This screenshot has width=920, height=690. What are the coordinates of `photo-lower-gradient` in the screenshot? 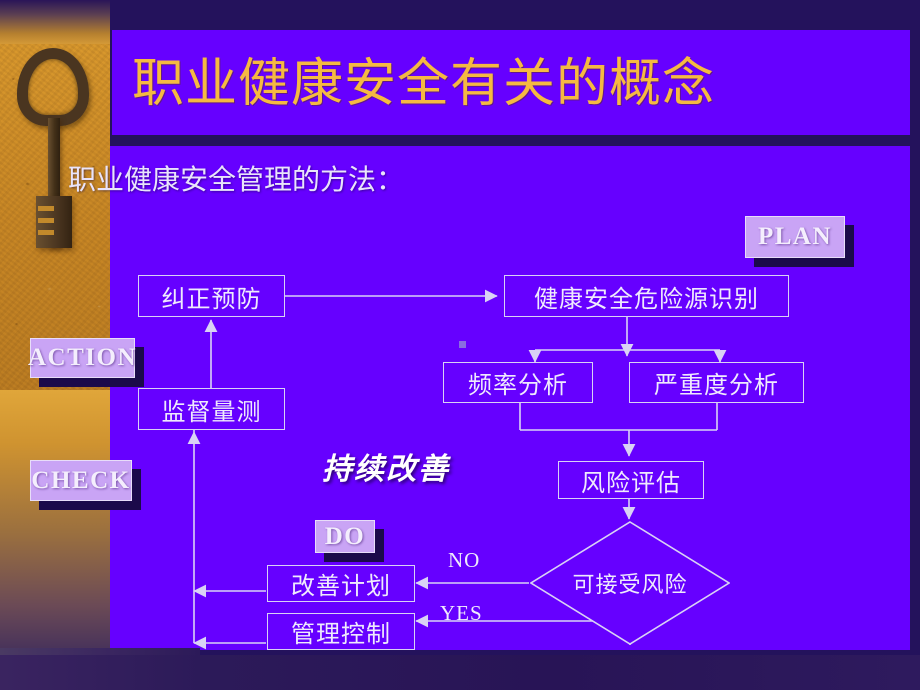 It's located at (55, 540).